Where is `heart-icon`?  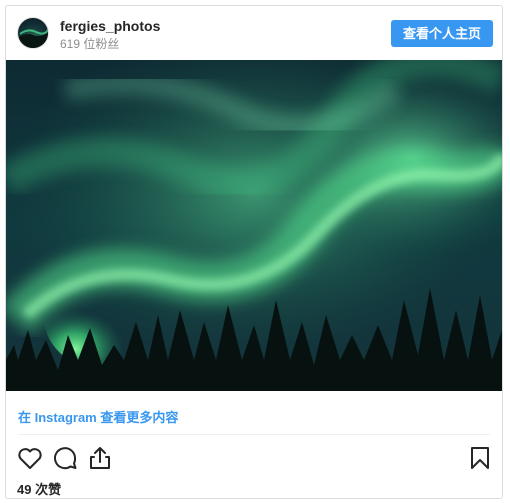 heart-icon is located at coordinates (30, 458).